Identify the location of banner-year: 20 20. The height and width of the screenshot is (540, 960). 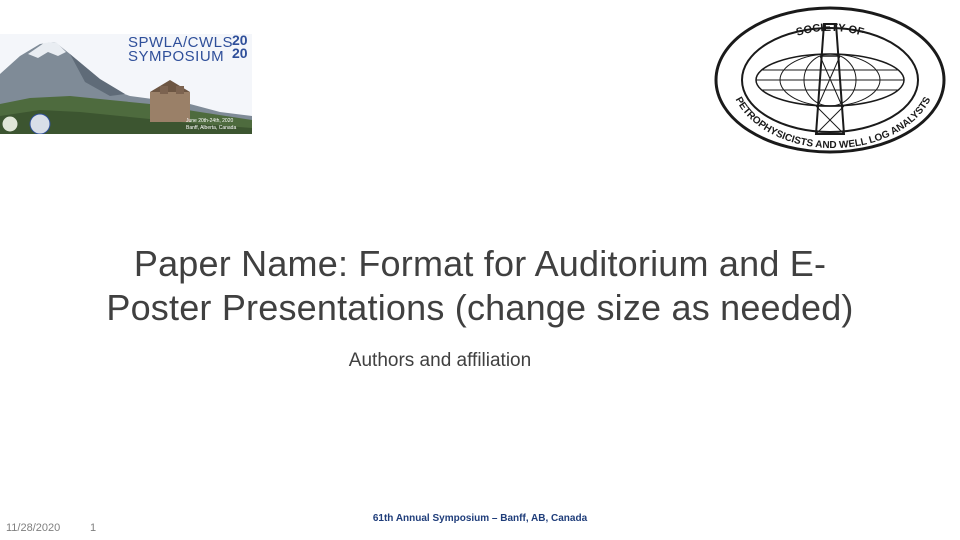
(241, 47).